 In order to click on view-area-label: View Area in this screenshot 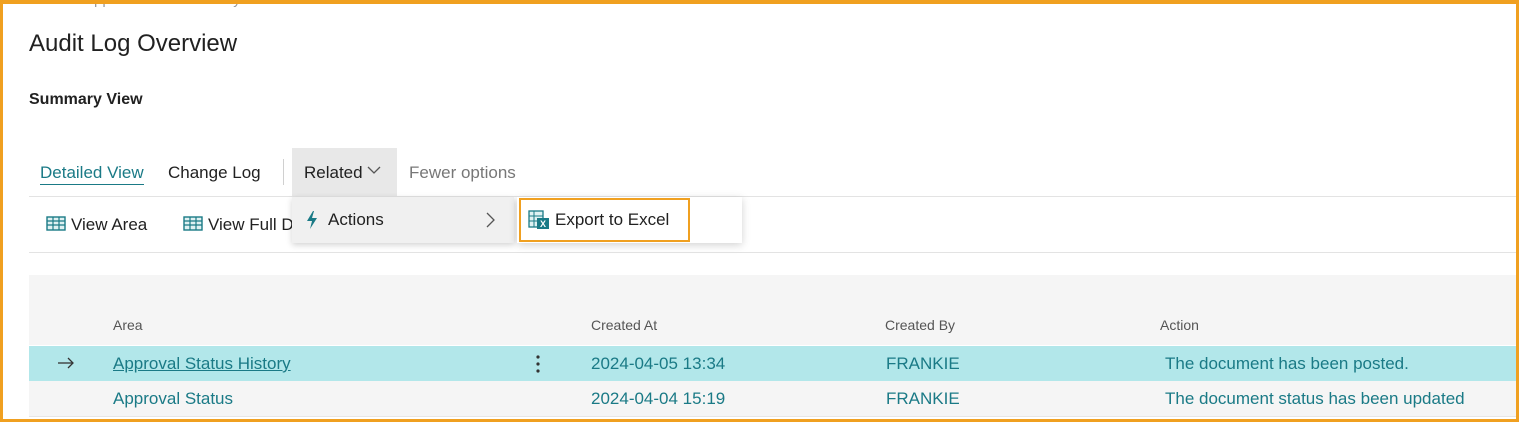, I will do `click(109, 224)`.